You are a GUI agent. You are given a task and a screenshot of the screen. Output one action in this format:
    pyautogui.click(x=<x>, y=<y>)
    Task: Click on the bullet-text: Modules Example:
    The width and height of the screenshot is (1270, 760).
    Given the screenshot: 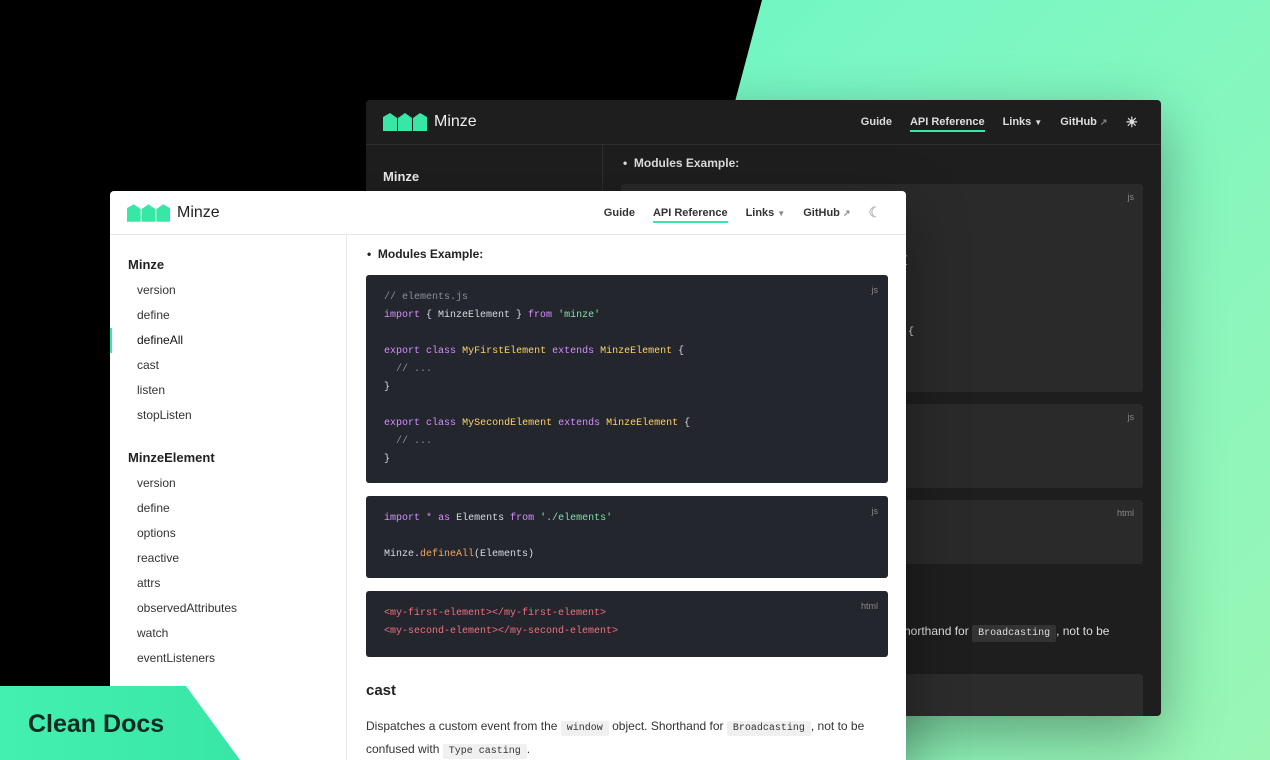 What is the action you would take?
    pyautogui.click(x=430, y=254)
    